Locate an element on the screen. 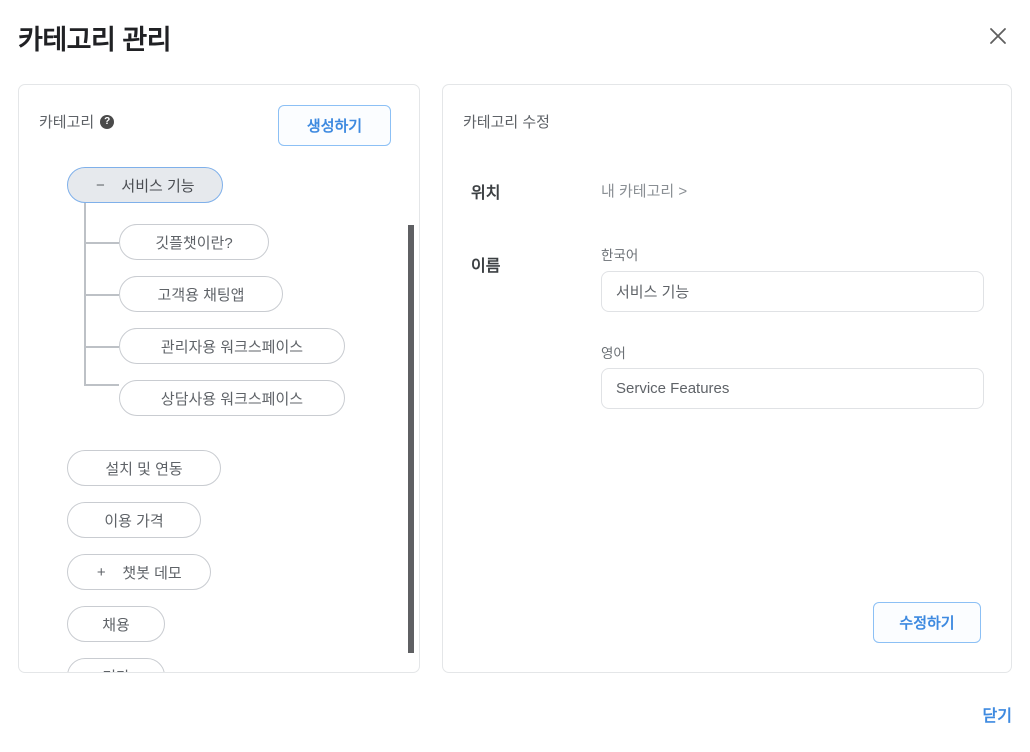  tree-node-label: 관리자용 워크스페이스 is located at coordinates (232, 347).